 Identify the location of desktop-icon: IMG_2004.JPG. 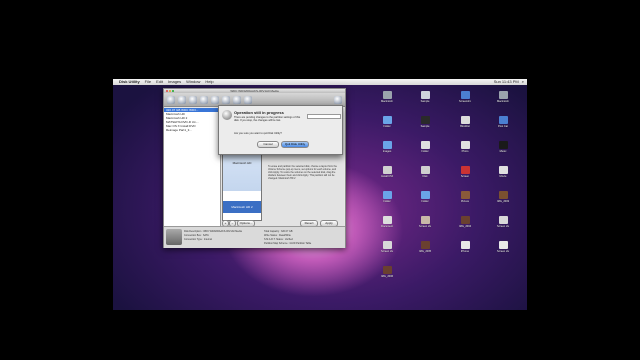
(465, 222).